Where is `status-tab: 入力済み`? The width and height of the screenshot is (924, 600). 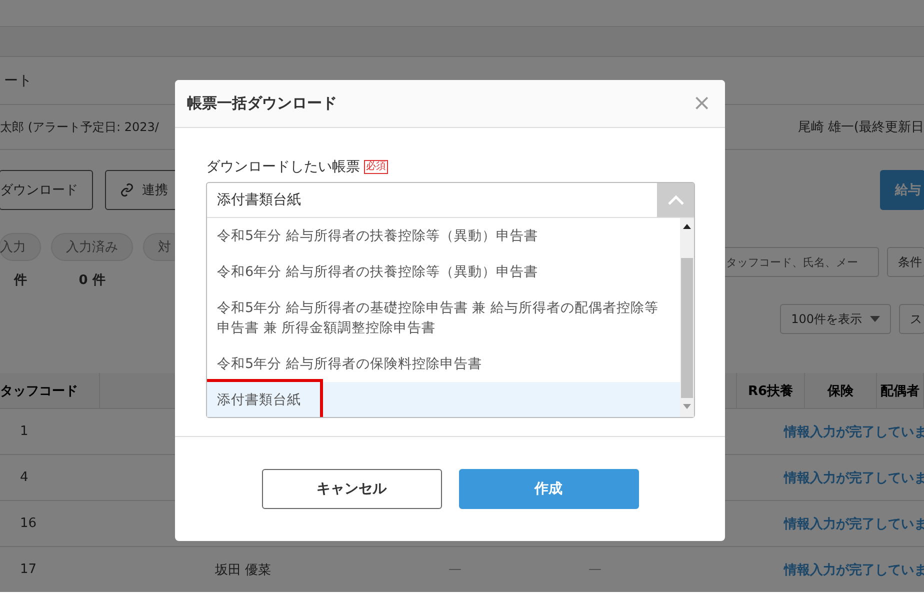
status-tab: 入力済み is located at coordinates (92, 247).